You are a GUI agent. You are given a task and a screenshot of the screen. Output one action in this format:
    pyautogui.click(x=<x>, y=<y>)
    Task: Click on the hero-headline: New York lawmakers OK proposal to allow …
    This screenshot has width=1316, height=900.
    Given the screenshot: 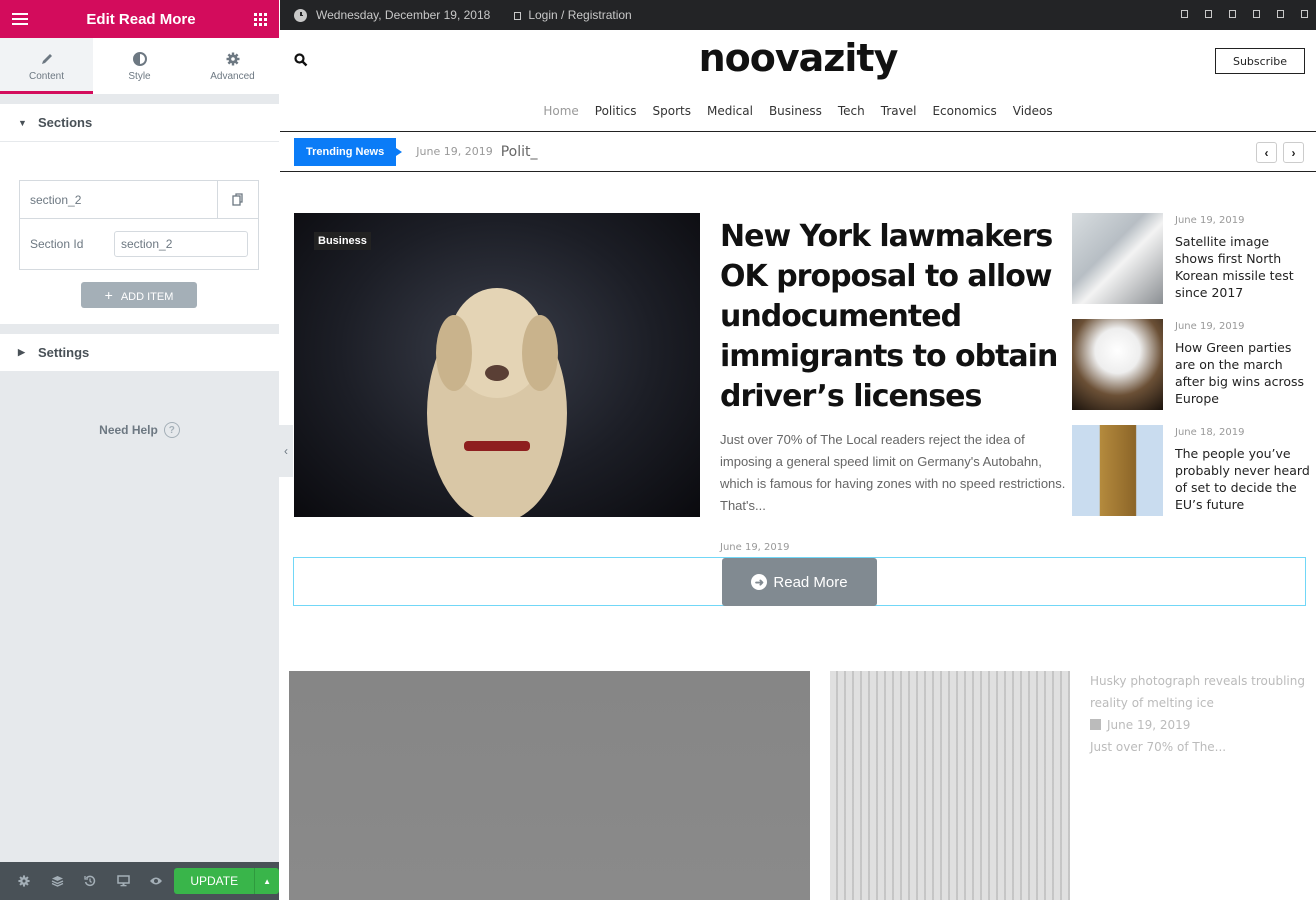 What is the action you would take?
    pyautogui.click(x=895, y=317)
    